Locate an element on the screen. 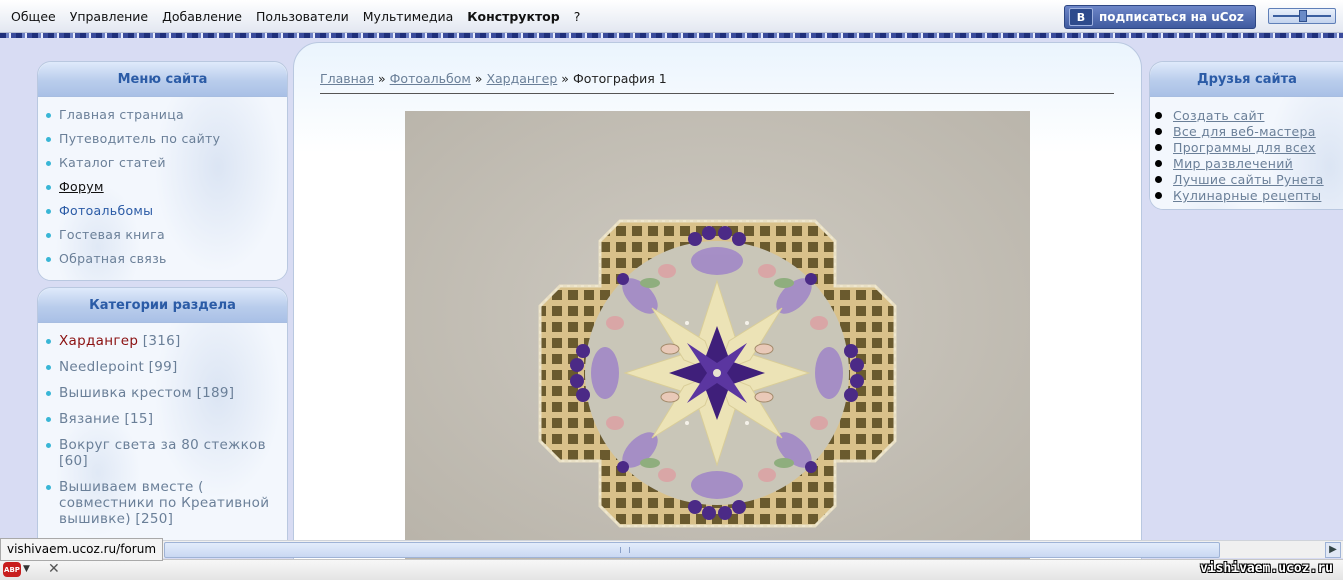 Image resolution: width=1343 pixels, height=580 pixels. subscribe-ucoz-button: B подписаться на uCoz is located at coordinates (1160, 17).